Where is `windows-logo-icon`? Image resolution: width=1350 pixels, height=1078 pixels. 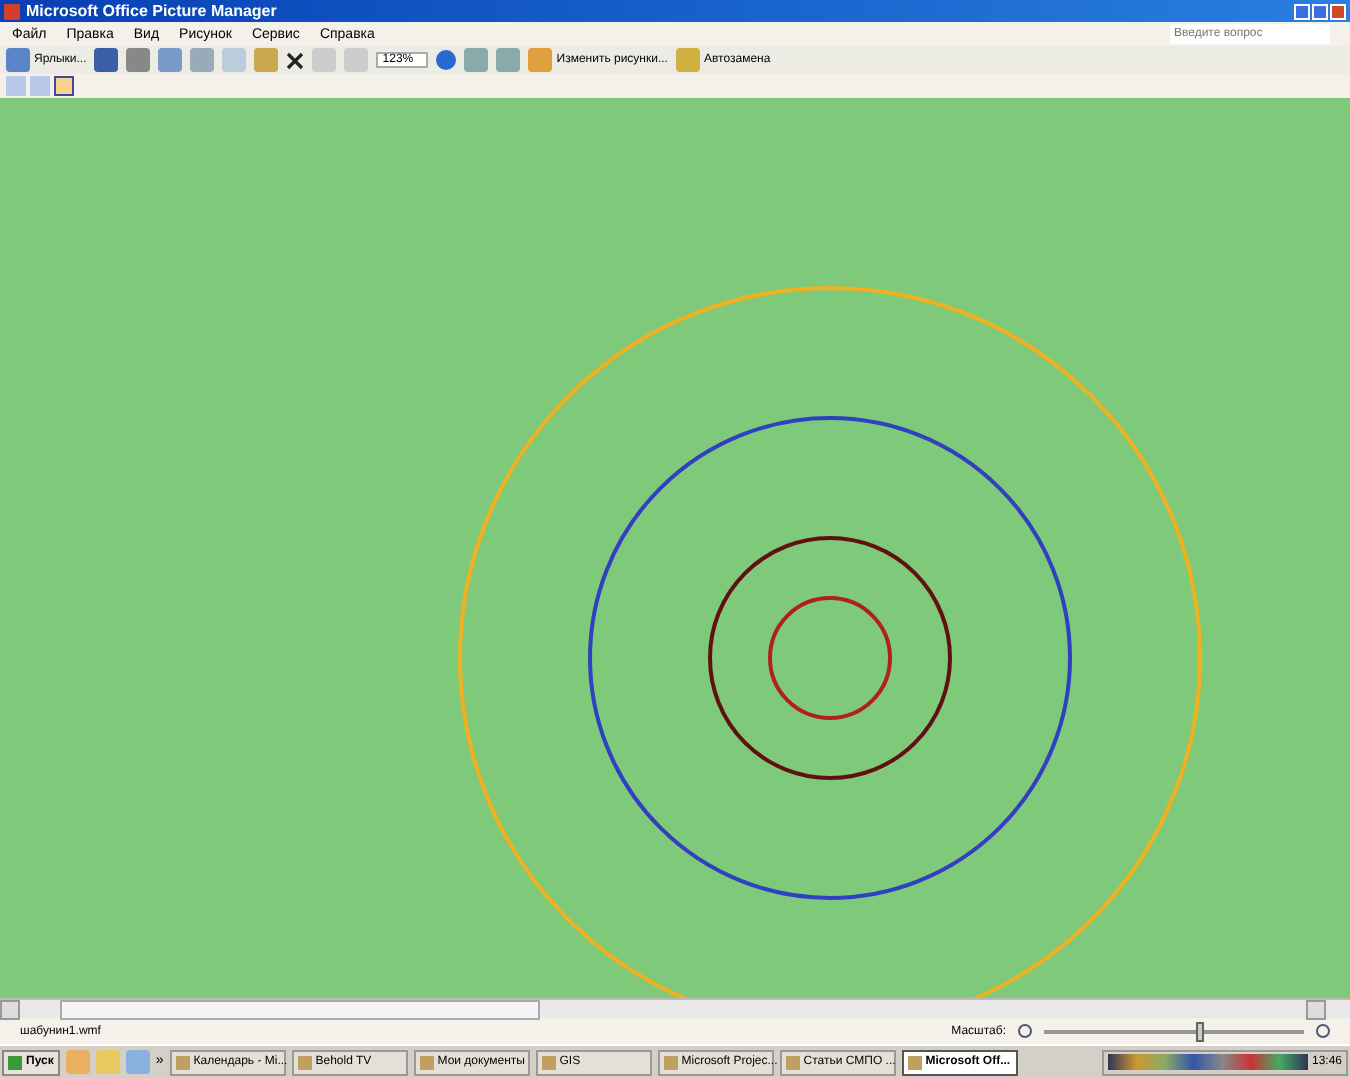
windows-logo-icon is located at coordinates (15, 1062).